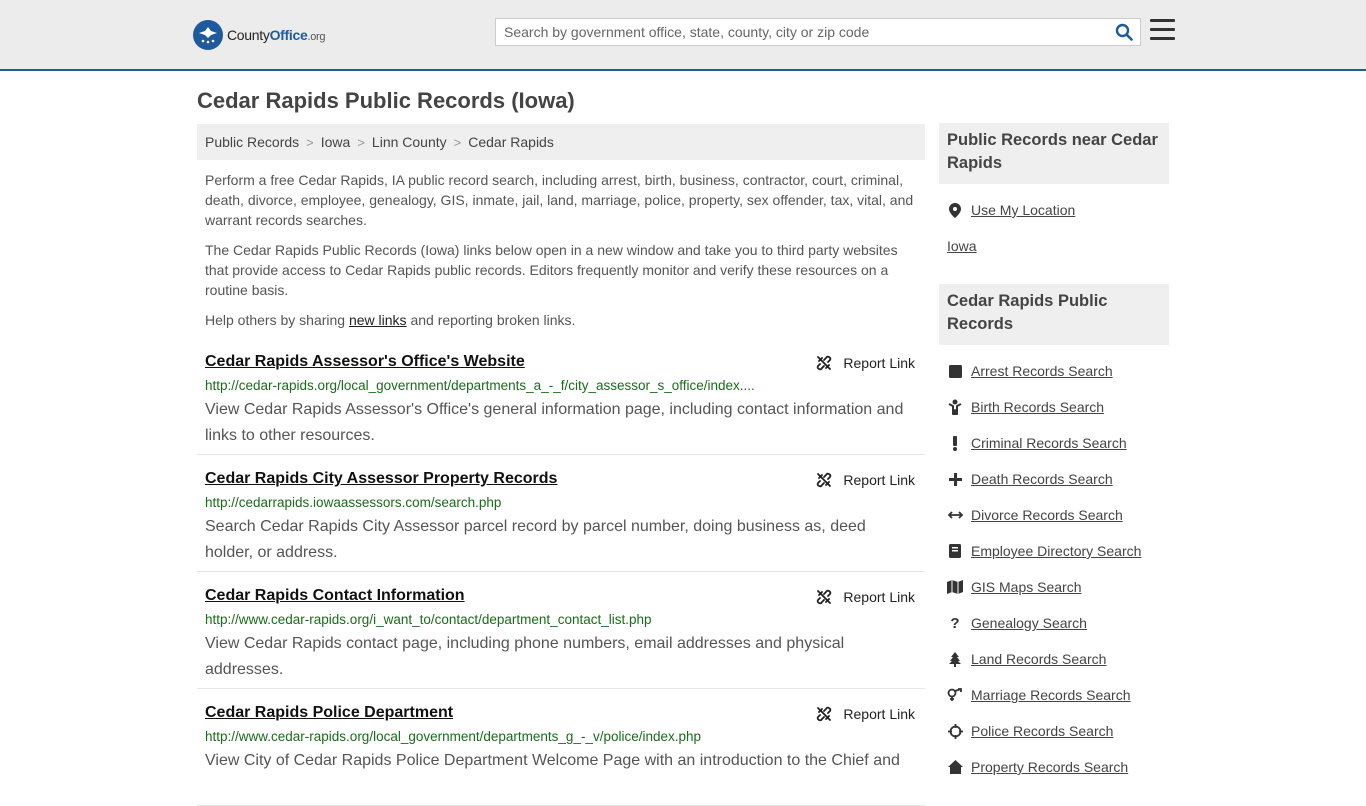  I want to click on page-title: Cedar Rapids Public Records (Iowa), so click(386, 100).